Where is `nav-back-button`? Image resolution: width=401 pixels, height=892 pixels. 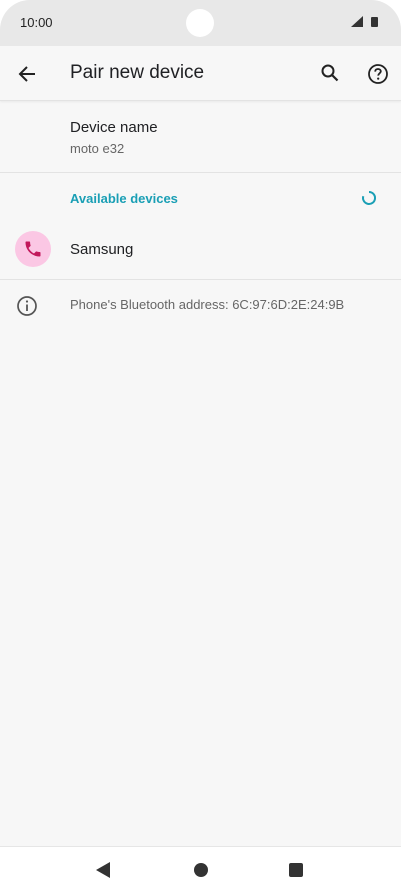 nav-back-button is located at coordinates (103, 870).